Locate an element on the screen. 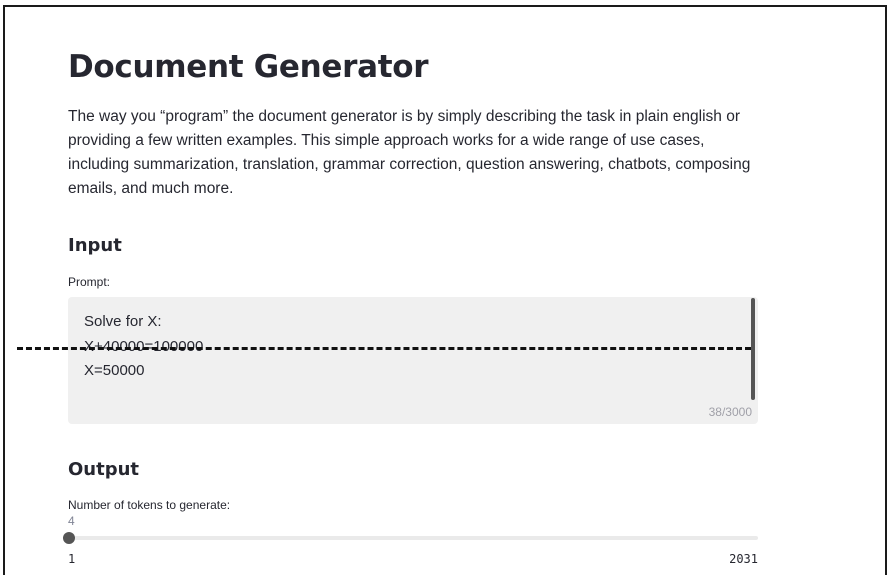 The image size is (892, 575). input-section-heading: Input is located at coordinates (95, 245).